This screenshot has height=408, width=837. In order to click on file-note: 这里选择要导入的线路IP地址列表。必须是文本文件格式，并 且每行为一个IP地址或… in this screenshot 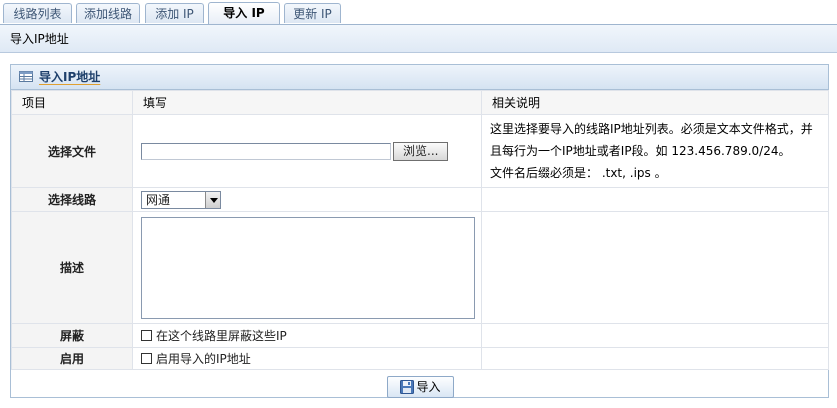, I will do `click(655, 151)`.